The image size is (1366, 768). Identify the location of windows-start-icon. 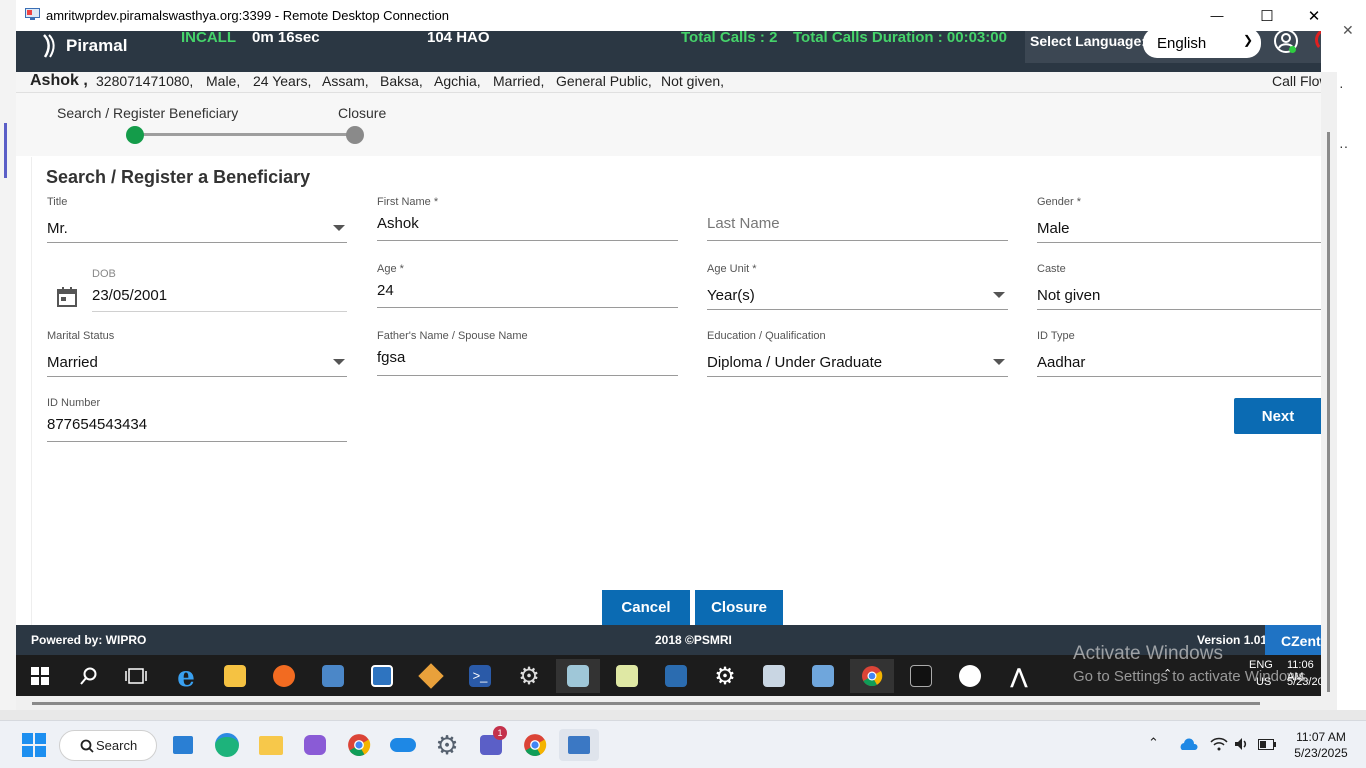
(34, 745).